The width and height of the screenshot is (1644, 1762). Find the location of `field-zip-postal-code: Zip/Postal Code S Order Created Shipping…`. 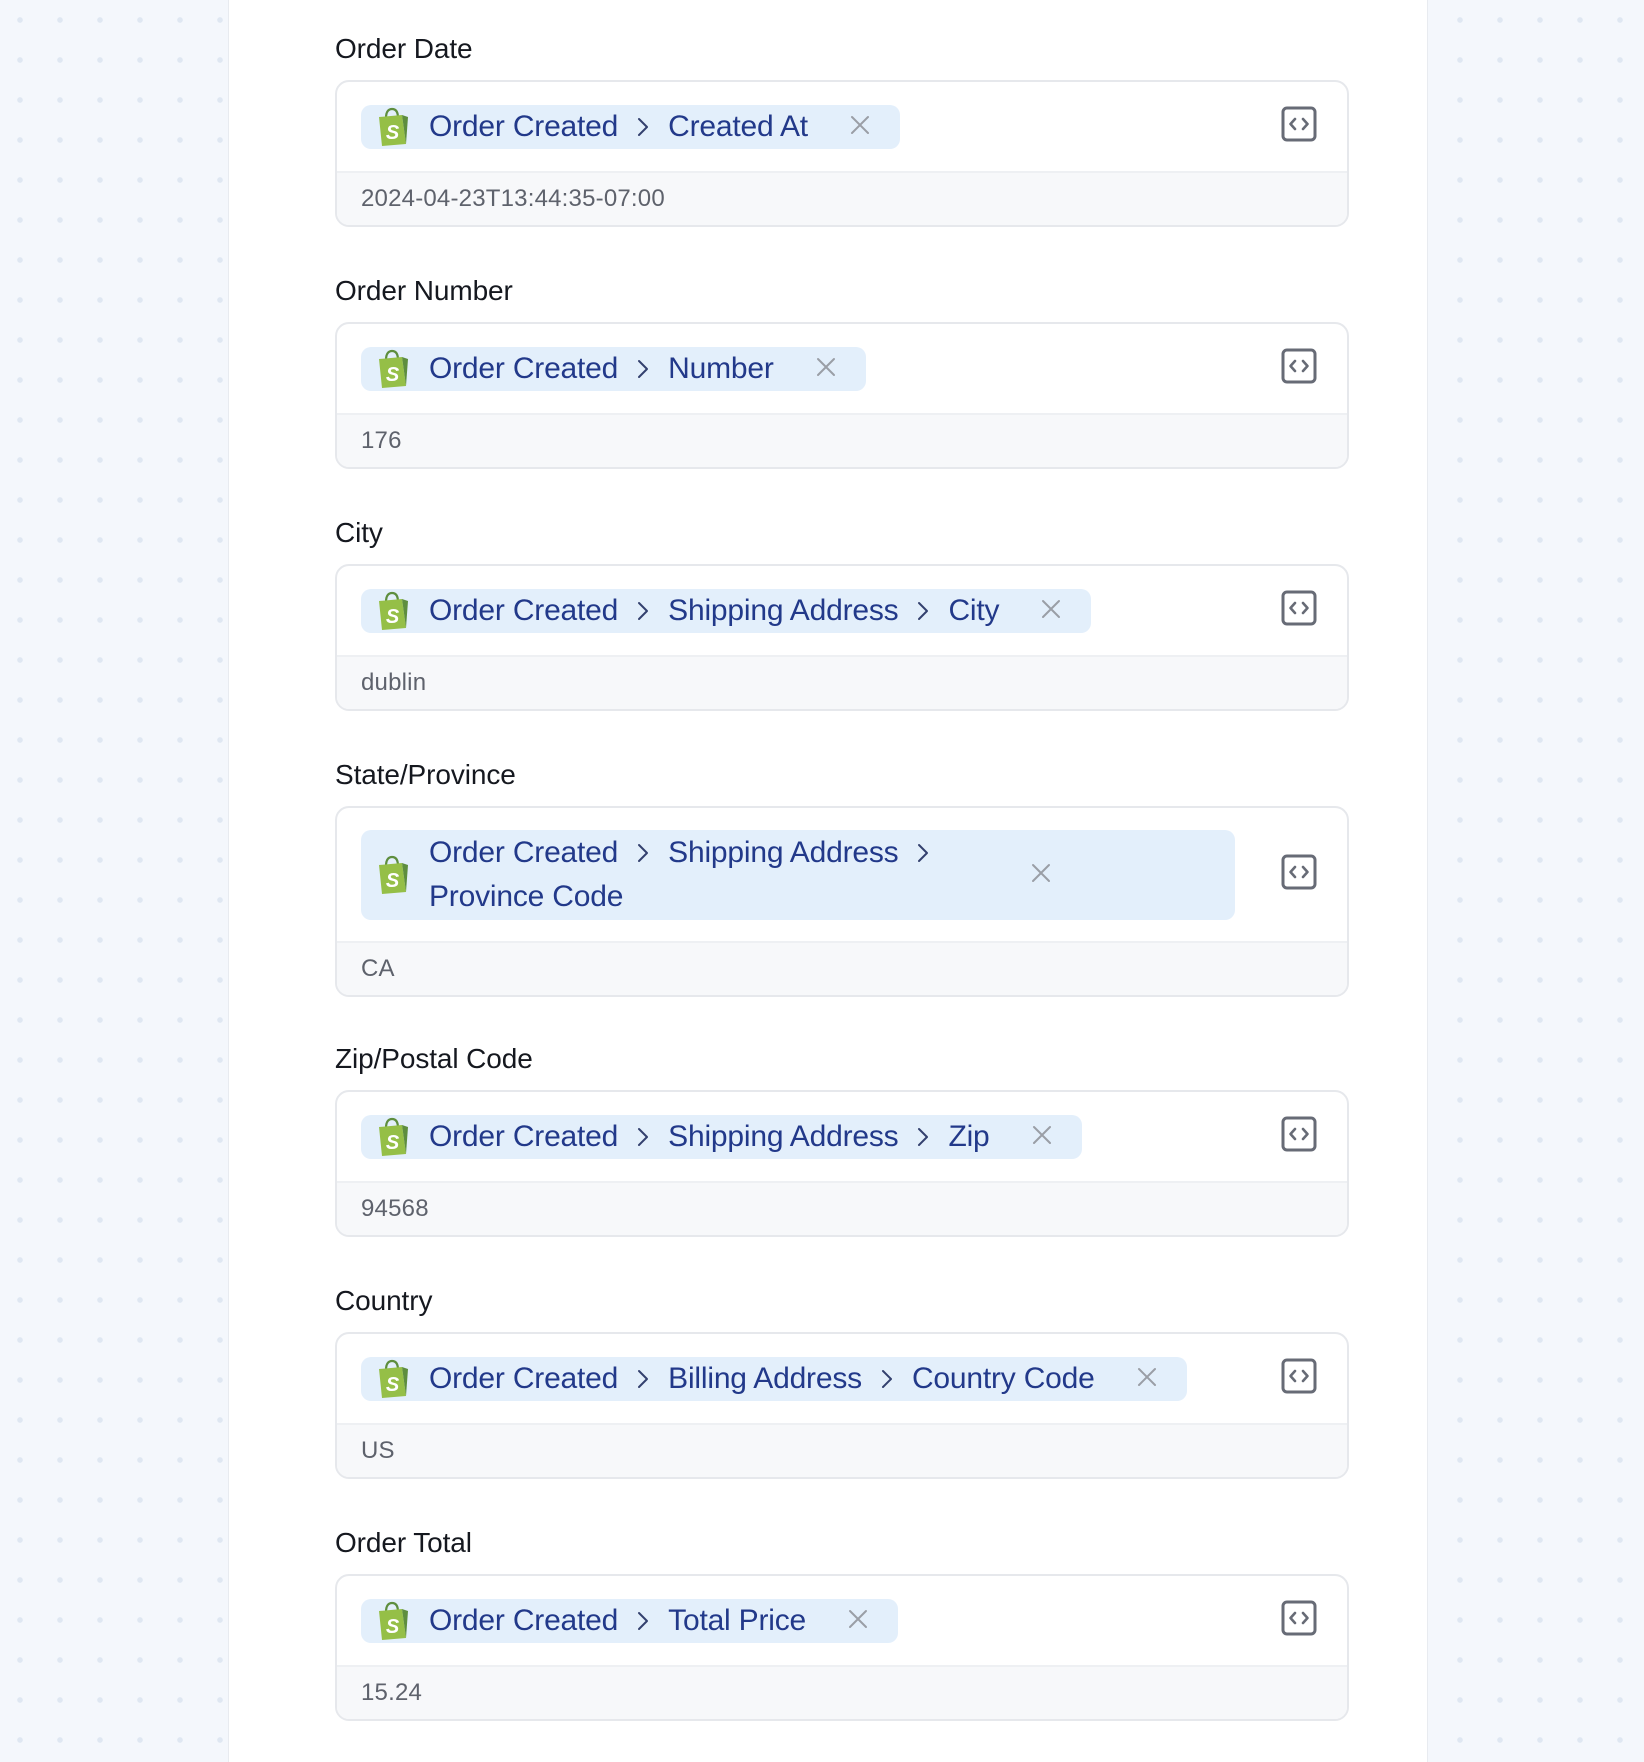

field-zip-postal-code: Zip/Postal Code S Order Created Shipping… is located at coordinates (842, 1139).